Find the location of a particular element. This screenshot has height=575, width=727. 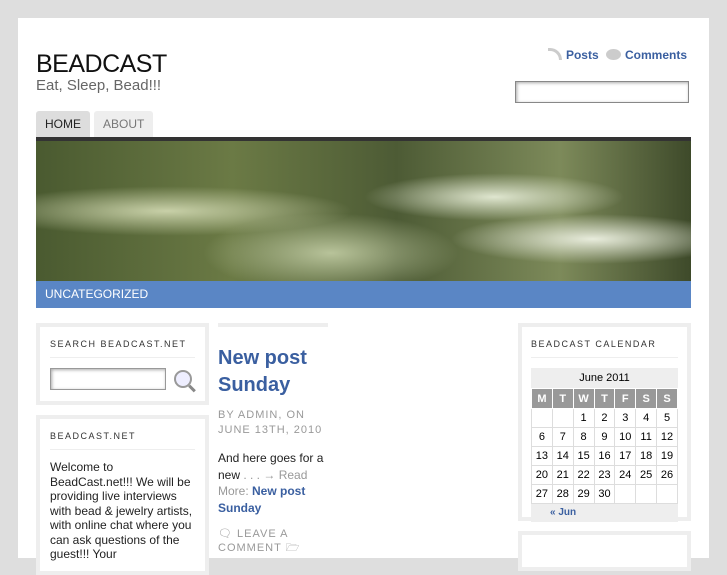

calendar-weekday: W is located at coordinates (583, 398).